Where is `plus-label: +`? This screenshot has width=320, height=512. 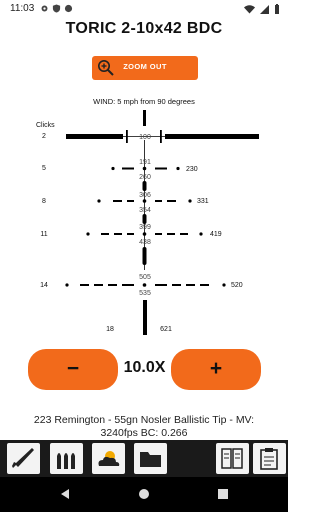
plus-label: + is located at coordinates (216, 368).